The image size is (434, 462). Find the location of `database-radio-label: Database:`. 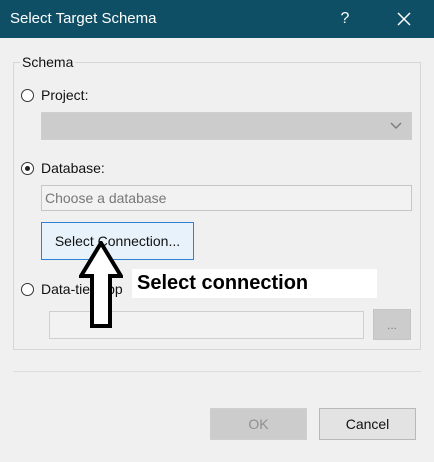

database-radio-label: Database: is located at coordinates (73, 168).